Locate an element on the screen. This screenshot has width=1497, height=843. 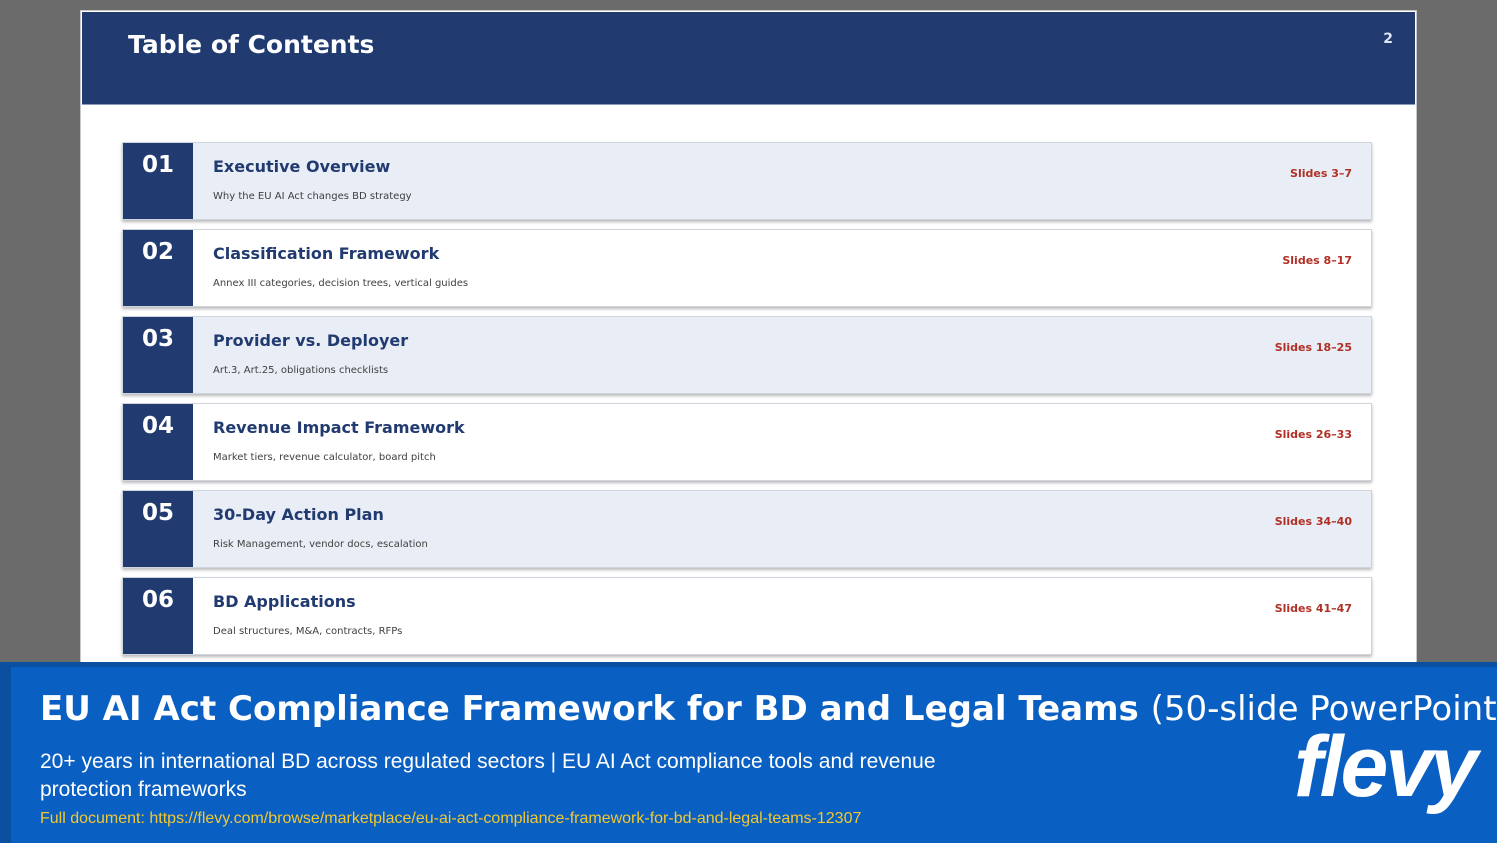
slide-header: Table of Contents 2 is located at coordinates (748, 58).